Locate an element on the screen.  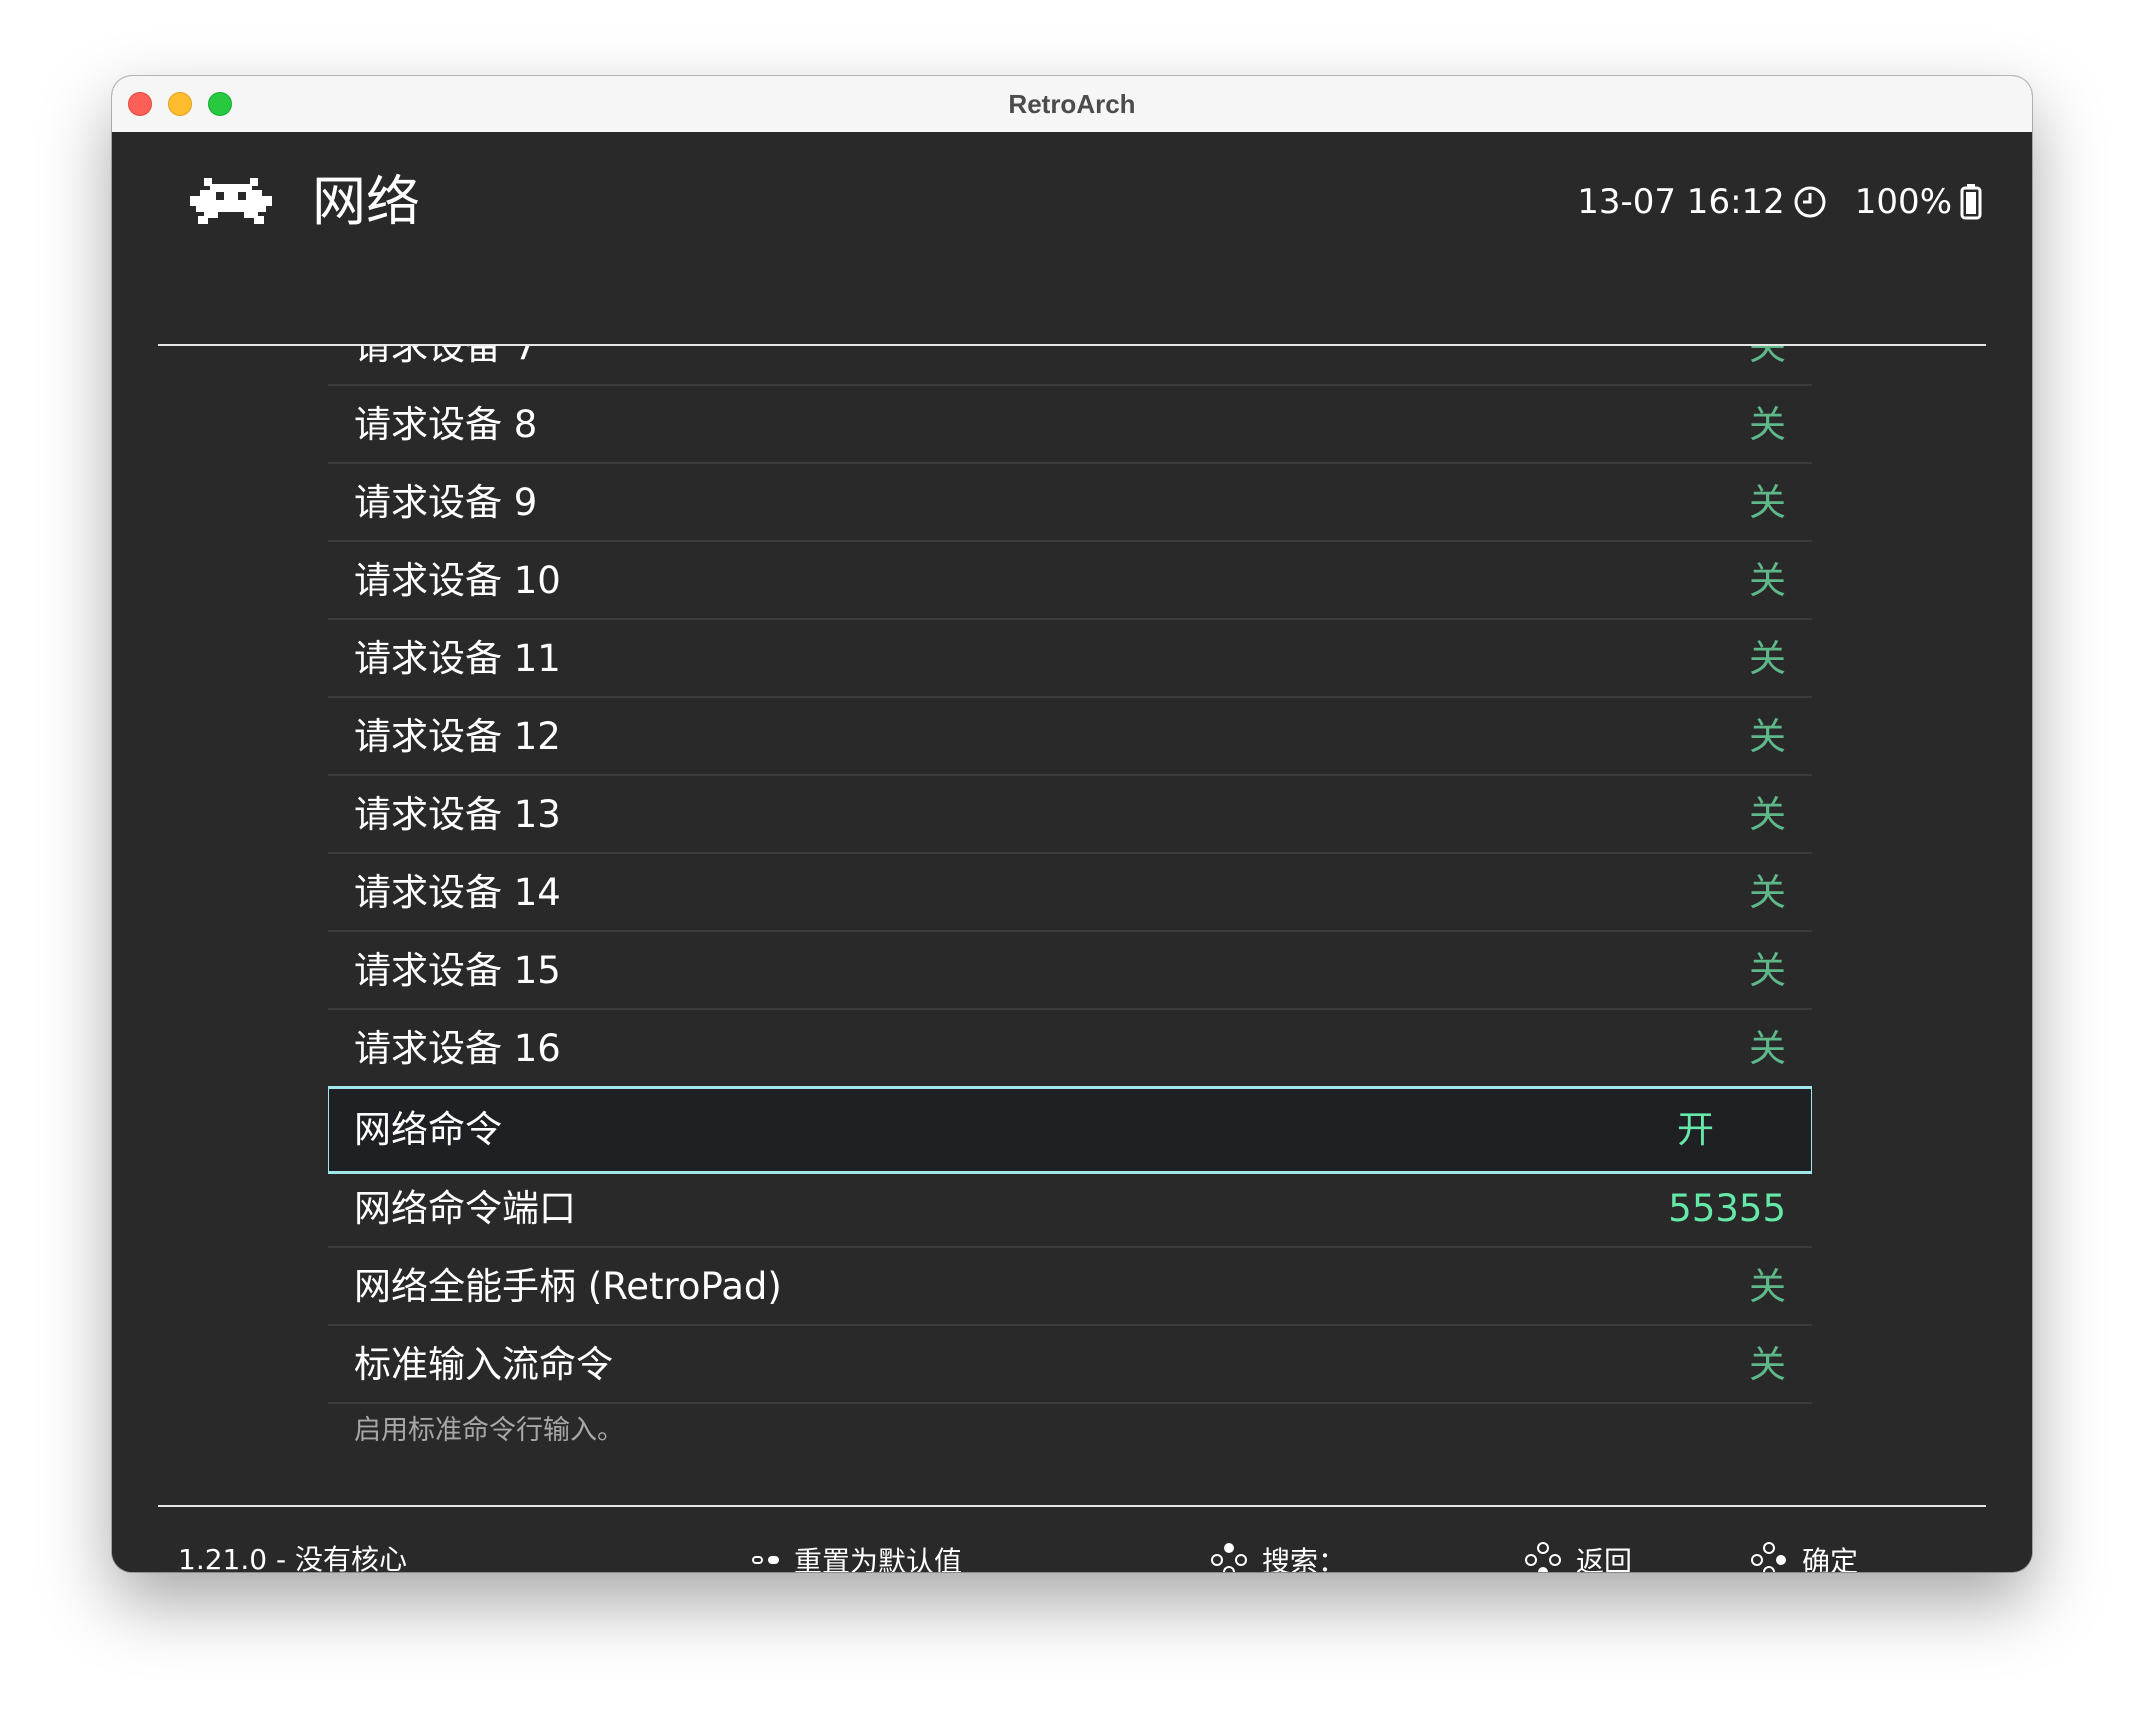
menu-item: 网络全能手柄 (RetroPad) 关 is located at coordinates (1070, 1287).